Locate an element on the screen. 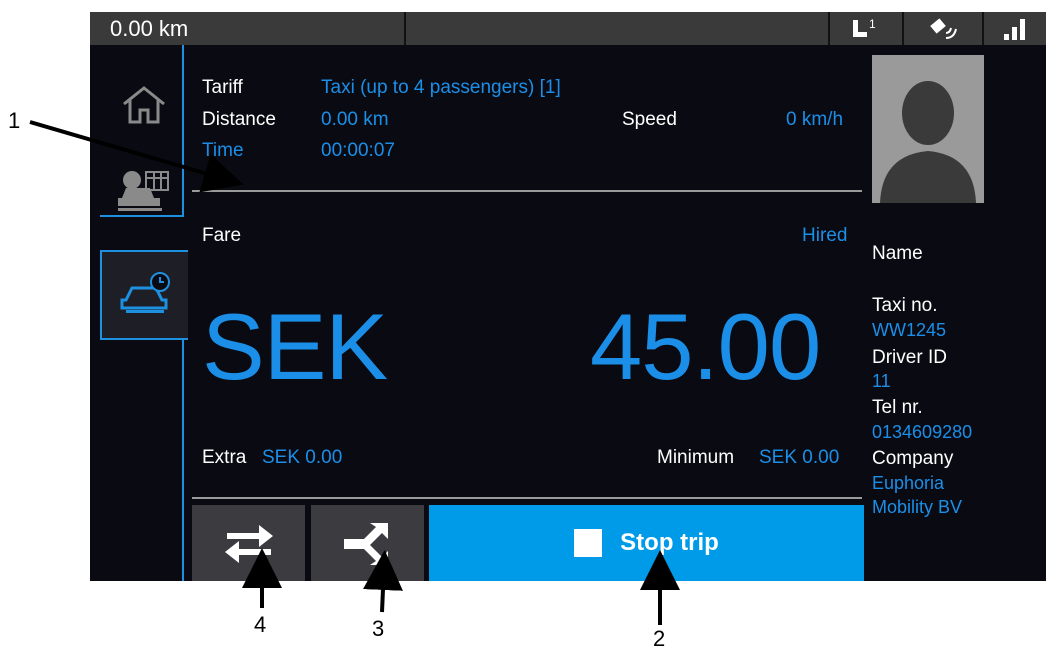  callout-label-3: 3 is located at coordinates (378, 628).